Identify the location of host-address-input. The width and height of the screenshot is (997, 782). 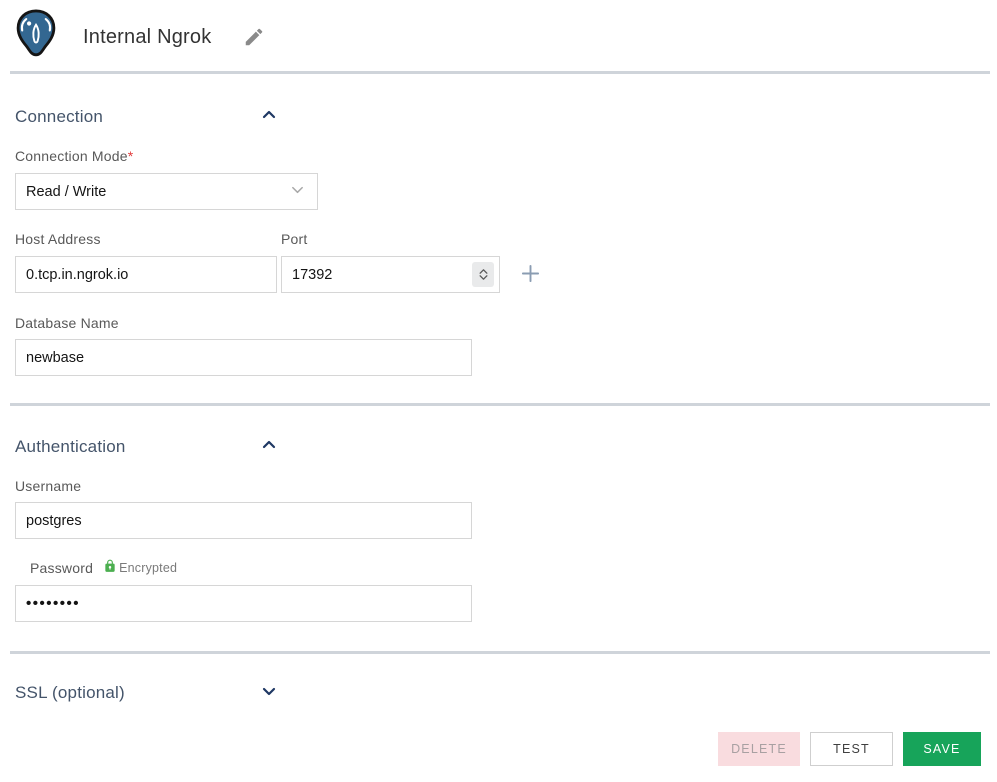
(146, 274).